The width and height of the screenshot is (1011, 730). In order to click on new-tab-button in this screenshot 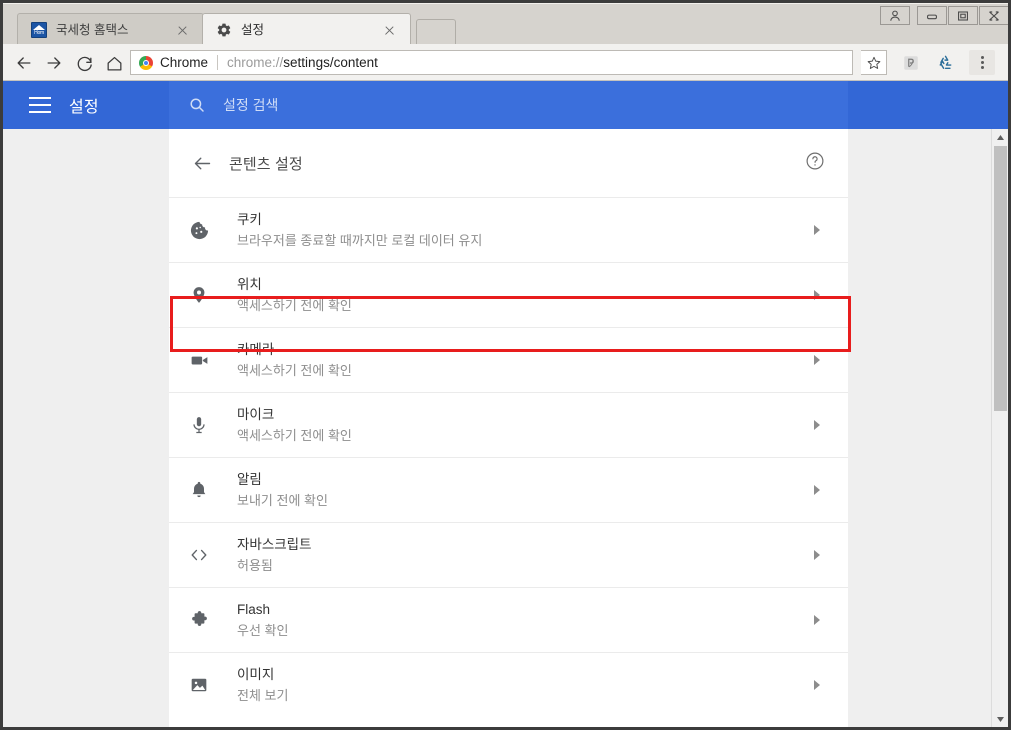, I will do `click(436, 31)`.